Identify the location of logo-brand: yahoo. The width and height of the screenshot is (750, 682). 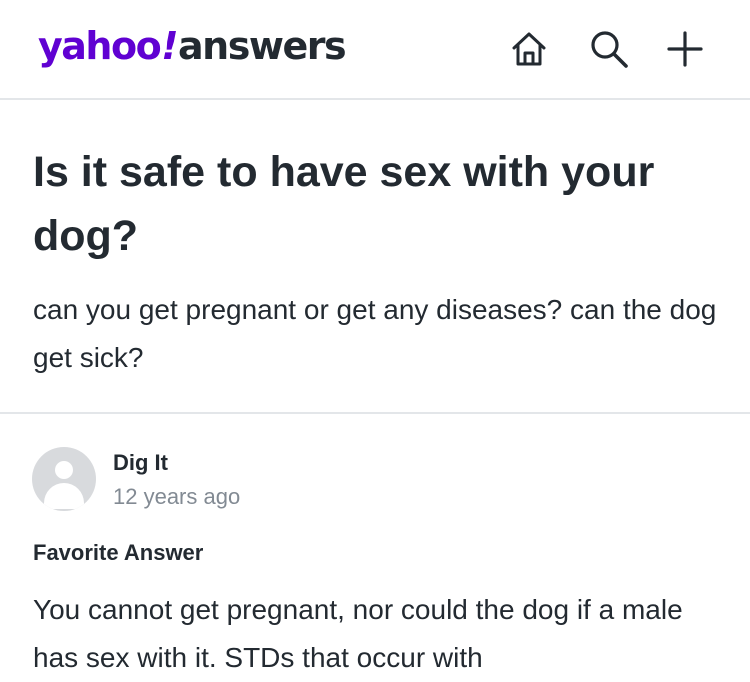
(100, 46).